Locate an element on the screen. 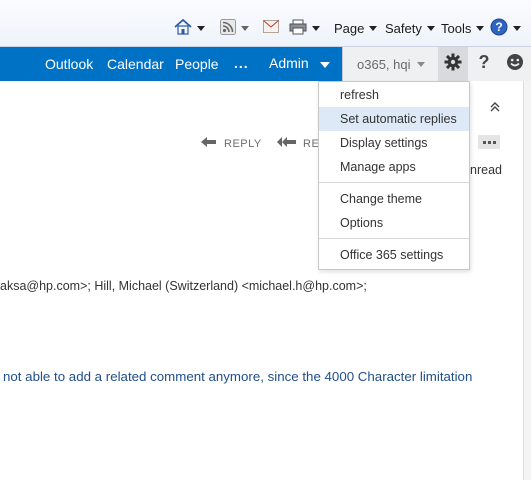  help-question-button: ? is located at coordinates (484, 64).